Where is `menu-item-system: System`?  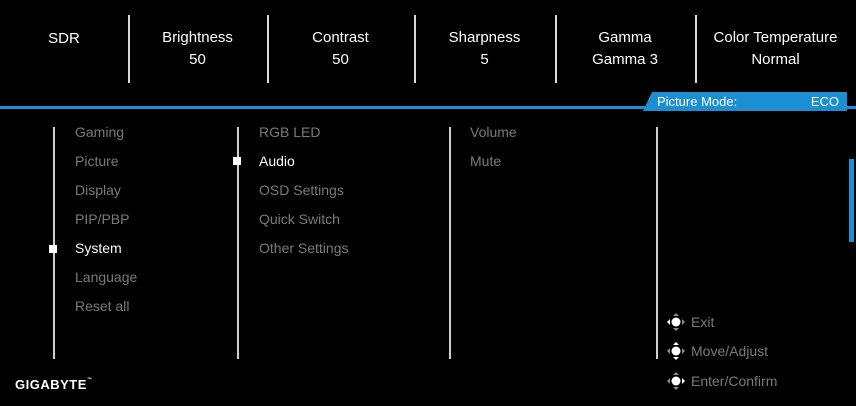
menu-item-system: System is located at coordinates (98, 248).